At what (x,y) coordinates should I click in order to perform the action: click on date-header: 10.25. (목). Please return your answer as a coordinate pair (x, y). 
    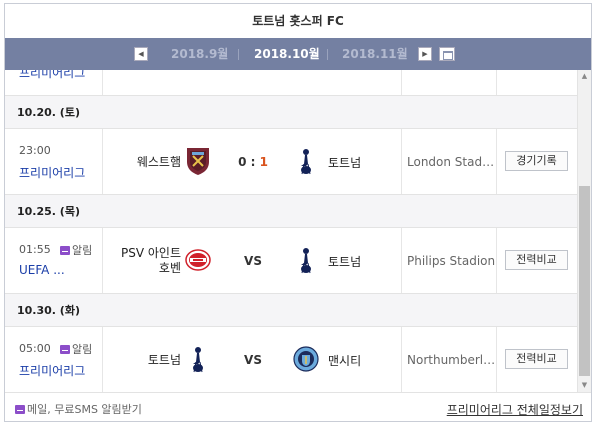
    Looking at the image, I should click on (291, 211).